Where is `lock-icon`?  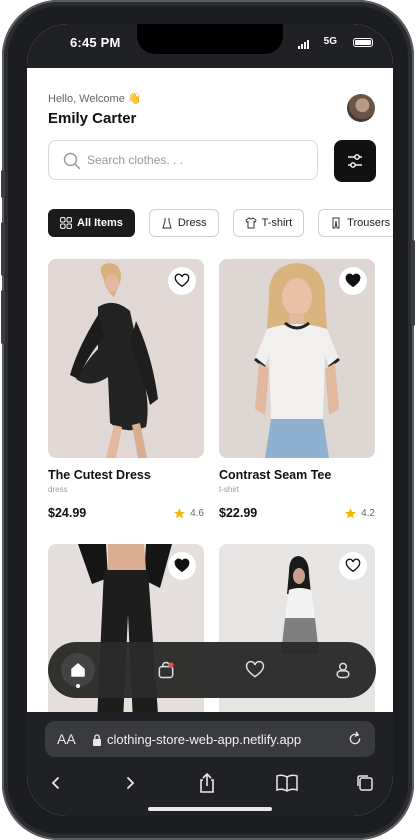 lock-icon is located at coordinates (97, 740).